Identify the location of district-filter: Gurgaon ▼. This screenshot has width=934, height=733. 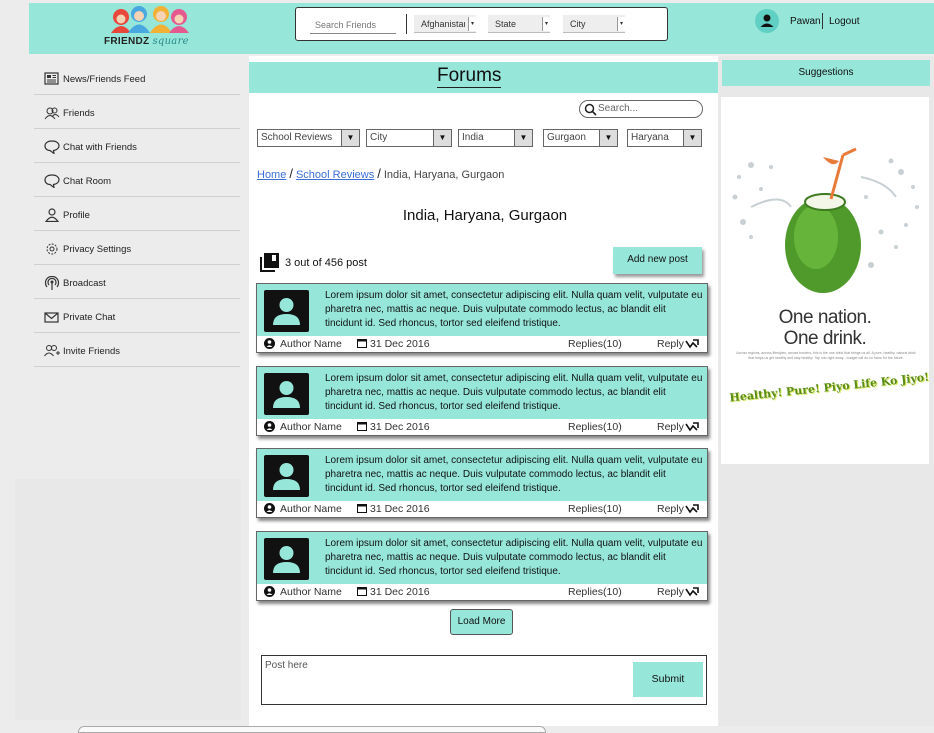
(580, 138).